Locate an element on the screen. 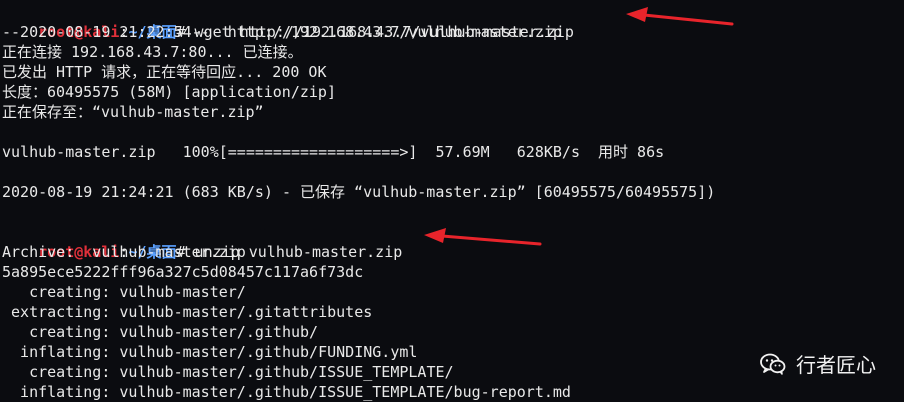 This screenshot has height=402, width=904. annotation-arrow-unzip is located at coordinates (483, 237).